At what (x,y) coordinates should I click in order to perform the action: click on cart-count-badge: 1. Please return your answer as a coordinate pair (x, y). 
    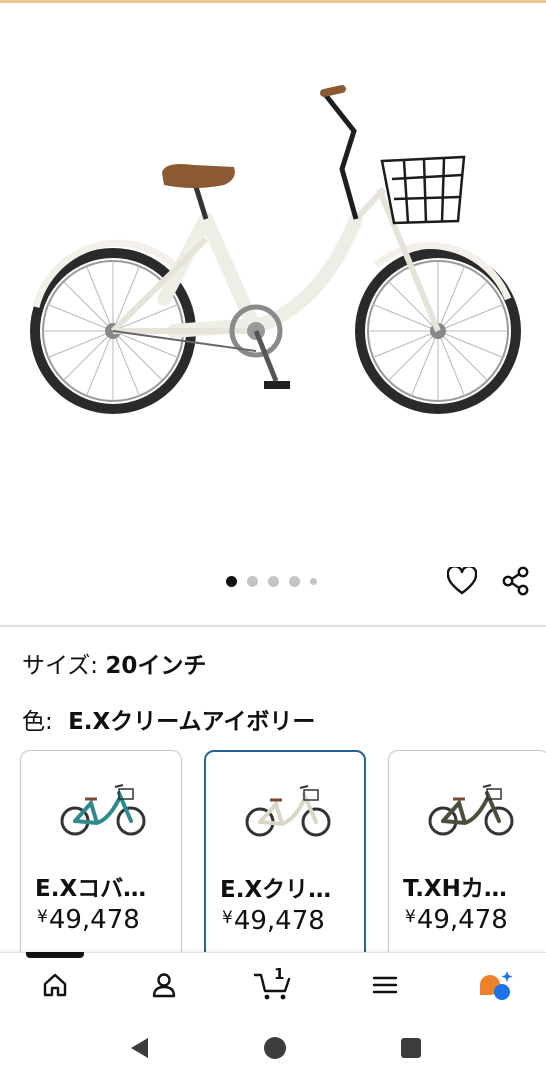
    Looking at the image, I should click on (279, 974).